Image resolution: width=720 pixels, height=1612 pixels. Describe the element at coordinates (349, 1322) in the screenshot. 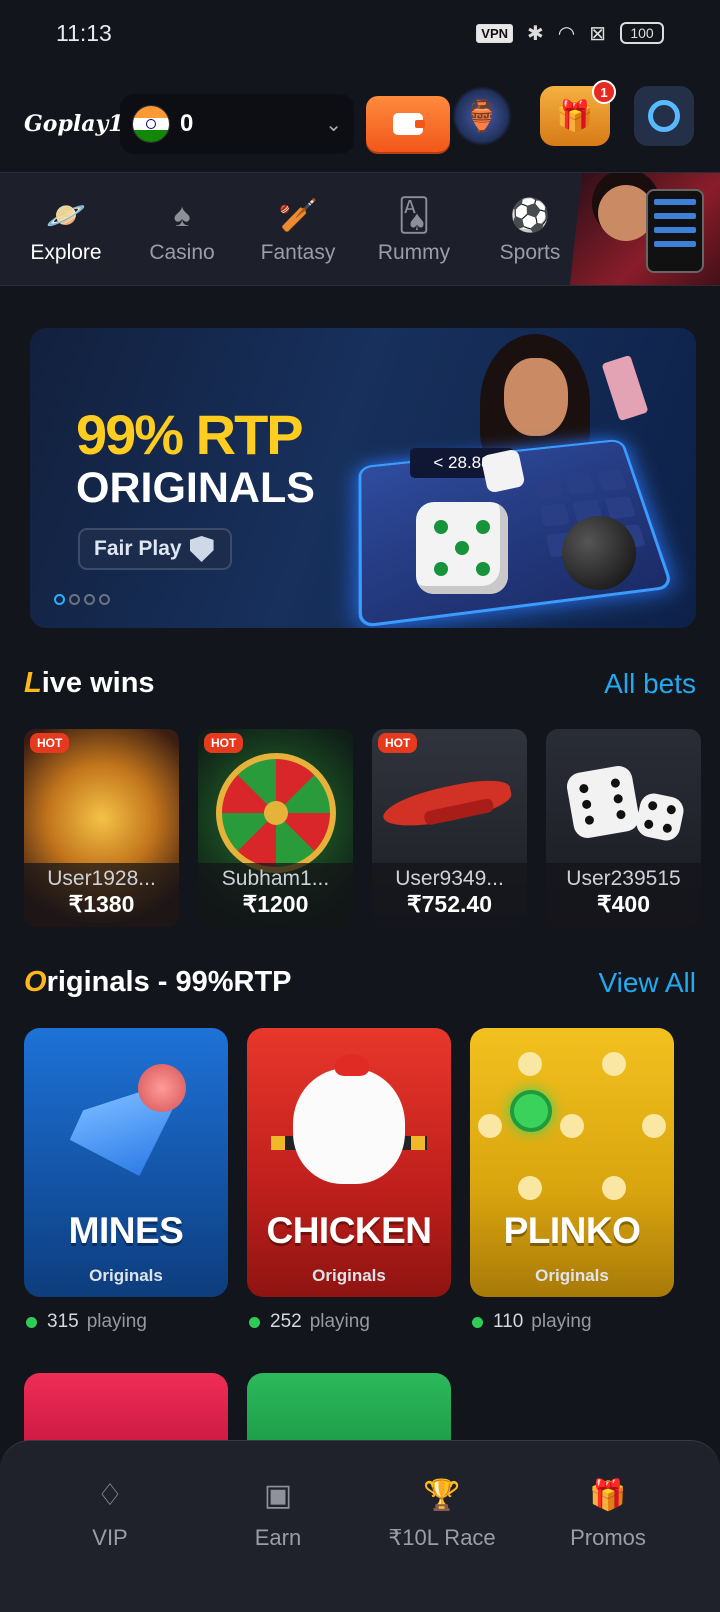

I see `players-count: 252 playing` at that location.